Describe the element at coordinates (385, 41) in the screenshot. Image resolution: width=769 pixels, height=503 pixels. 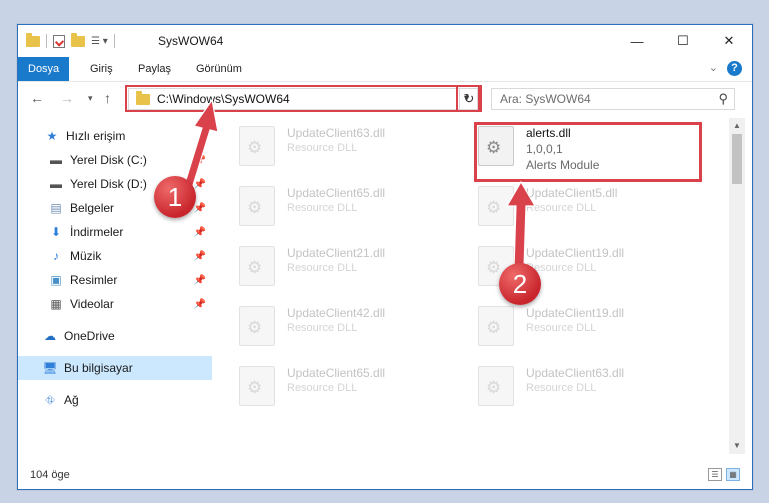
I see `title-bar: ☰ ▾ SysWOW64 — ☐ ✕` at that location.